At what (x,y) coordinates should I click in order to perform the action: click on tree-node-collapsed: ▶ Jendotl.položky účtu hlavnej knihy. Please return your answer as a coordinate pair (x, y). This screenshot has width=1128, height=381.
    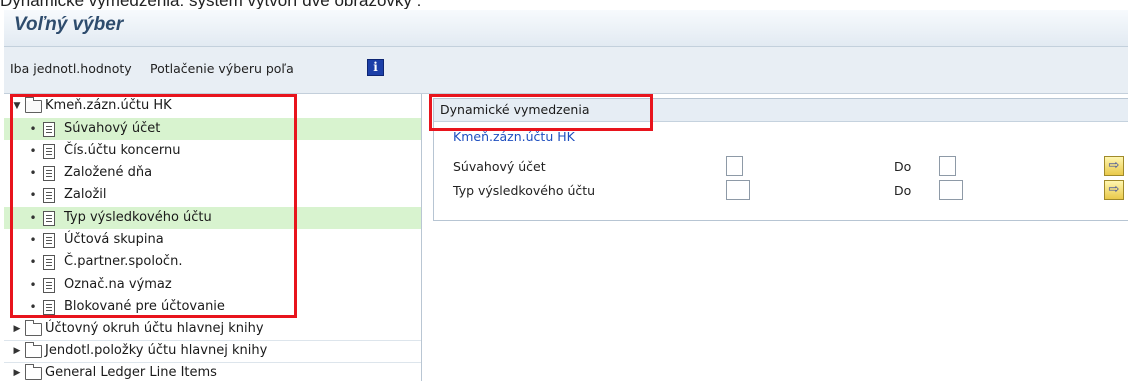
    Looking at the image, I should click on (212, 351).